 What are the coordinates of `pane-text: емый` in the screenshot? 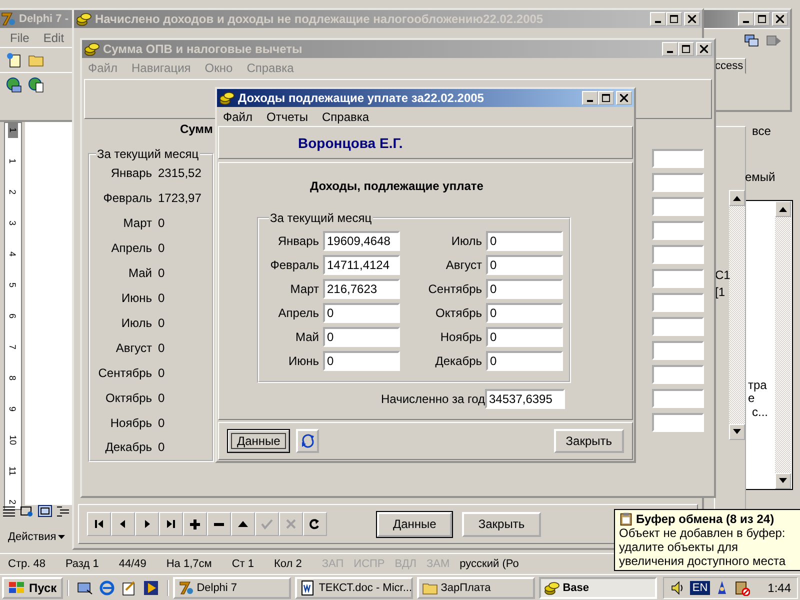 It's located at (760, 177).